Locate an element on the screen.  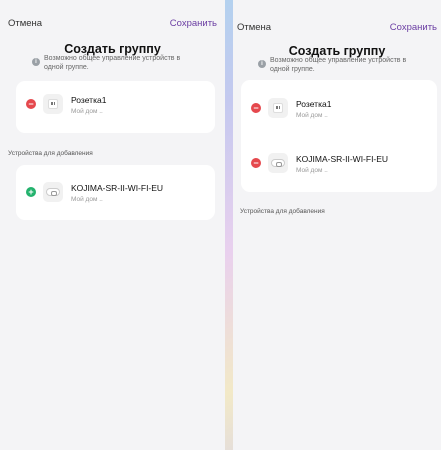
list-item: − KOJIMA-SR-II-WI-FI-EU Мой дом .. is located at coordinates (339, 163).